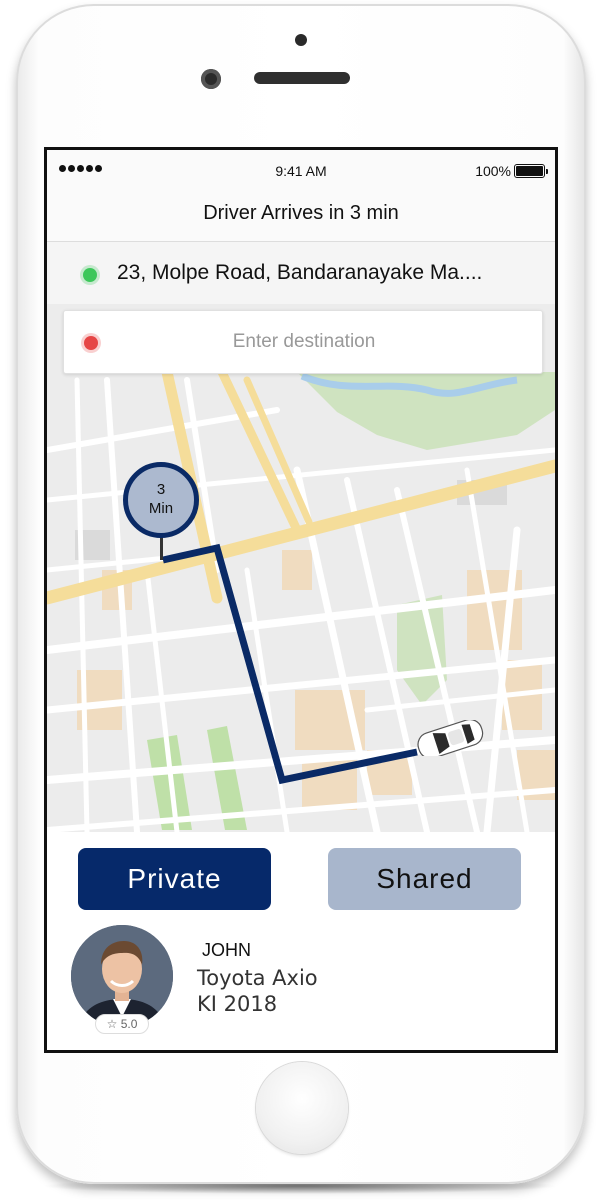 This screenshot has width=600, height=1200. What do you see at coordinates (450, 738) in the screenshot?
I see `car-icon` at bounding box center [450, 738].